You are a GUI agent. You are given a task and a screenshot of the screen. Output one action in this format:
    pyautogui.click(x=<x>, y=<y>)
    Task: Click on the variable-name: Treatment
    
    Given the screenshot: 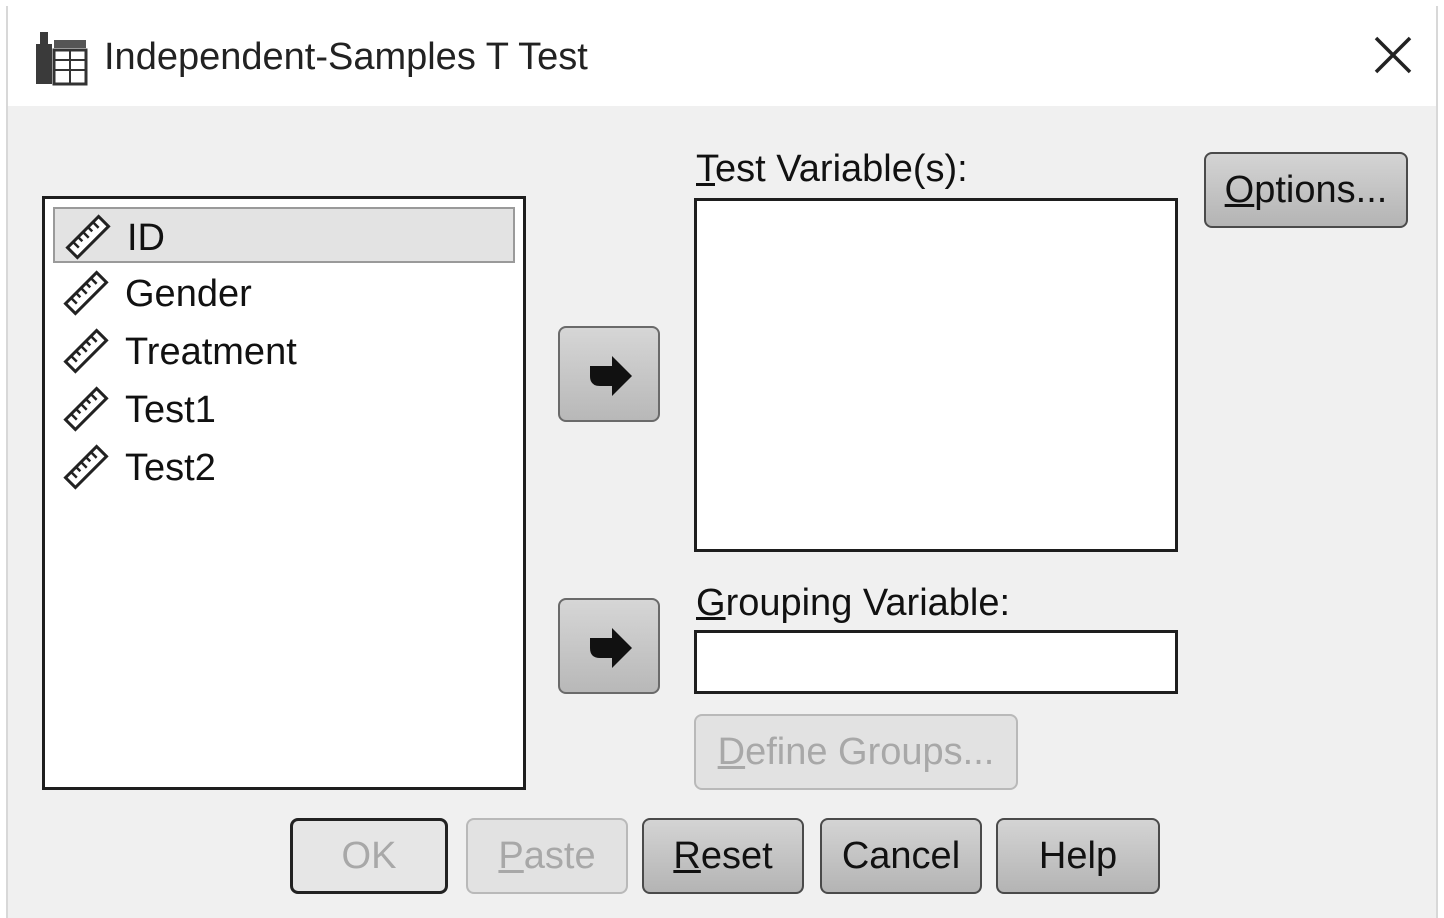 What is the action you would take?
    pyautogui.click(x=211, y=352)
    